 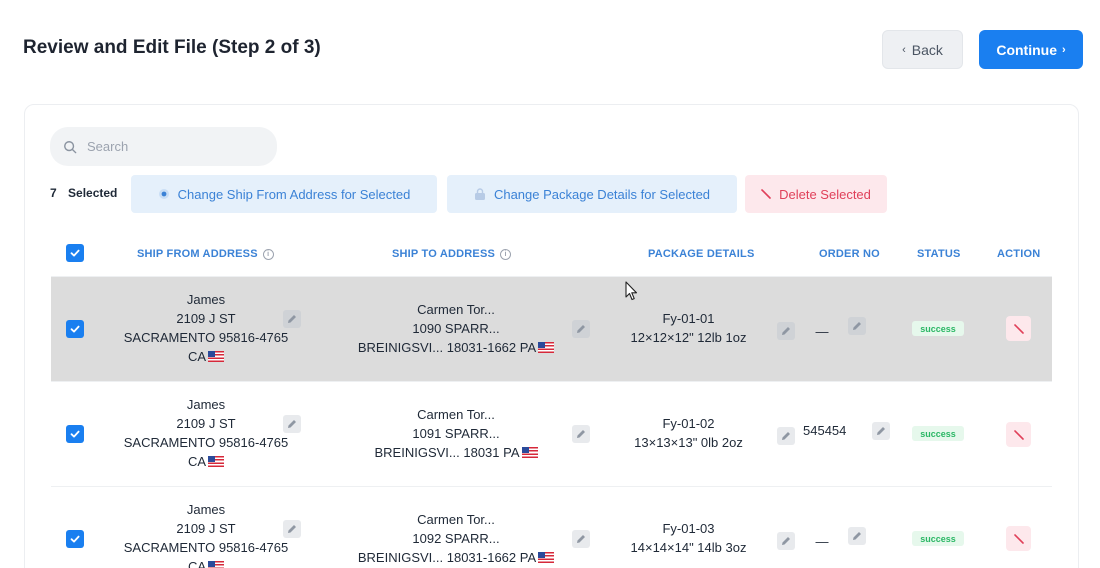 I want to click on col-package: PACKAGE DETAILS, so click(x=701, y=254).